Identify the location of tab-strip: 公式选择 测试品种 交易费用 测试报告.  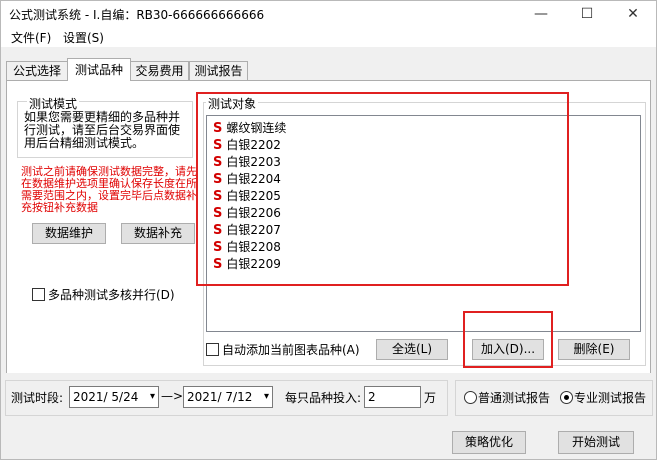
(328, 69).